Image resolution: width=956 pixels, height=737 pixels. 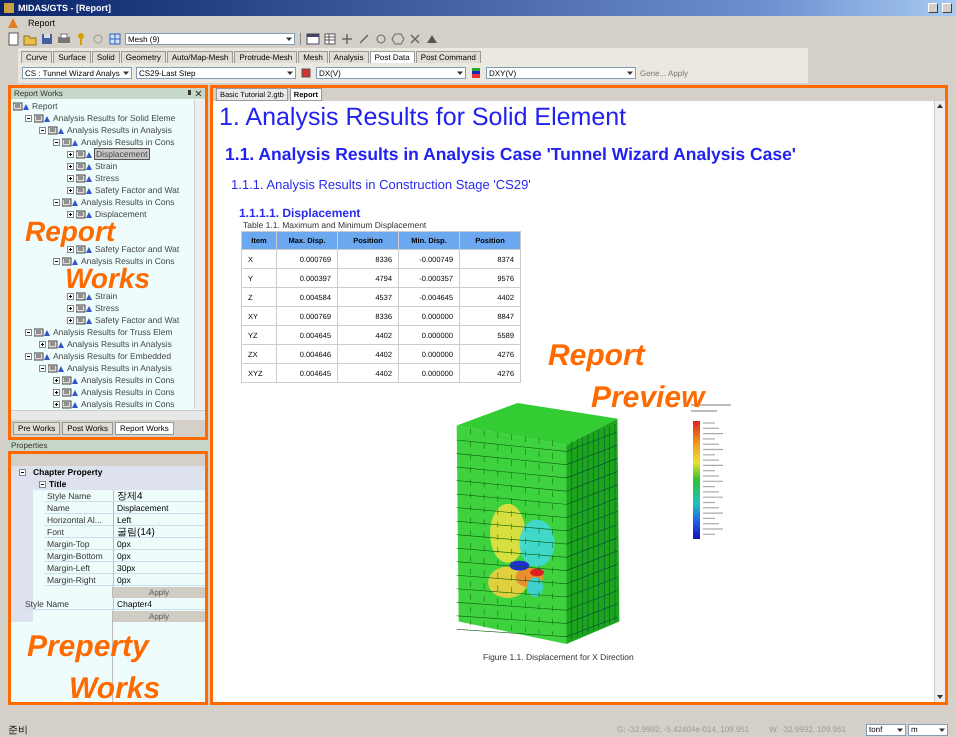 I want to click on ribbon-tab: Mesh, so click(x=313, y=57).